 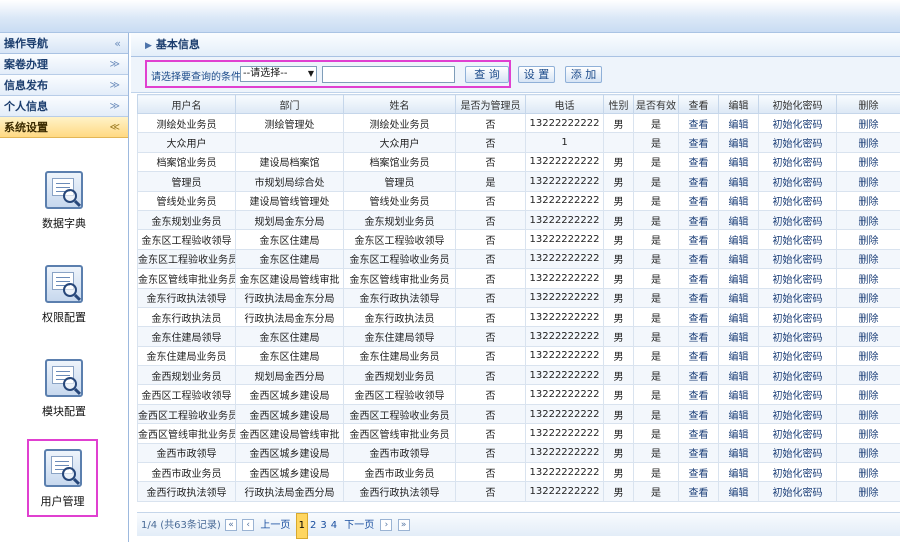 What do you see at coordinates (64, 201) in the screenshot?
I see `tool-data-dictionary: 数据字典` at bounding box center [64, 201].